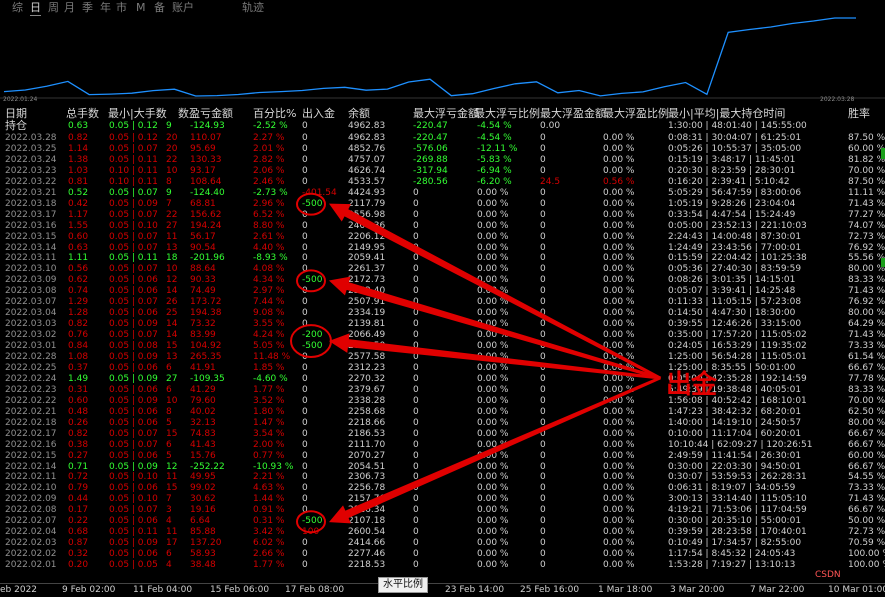 The height and width of the screenshot is (597, 885). I want to click on cell-pnl: 137.20, so click(206, 543).